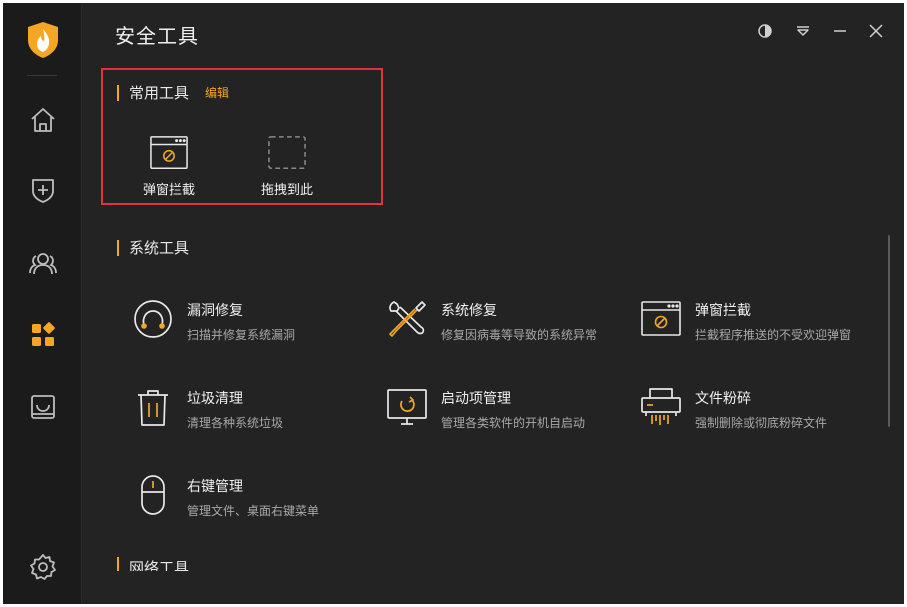  Describe the element at coordinates (217, 92) in the screenshot. I see `edit-button: 编辑` at that location.